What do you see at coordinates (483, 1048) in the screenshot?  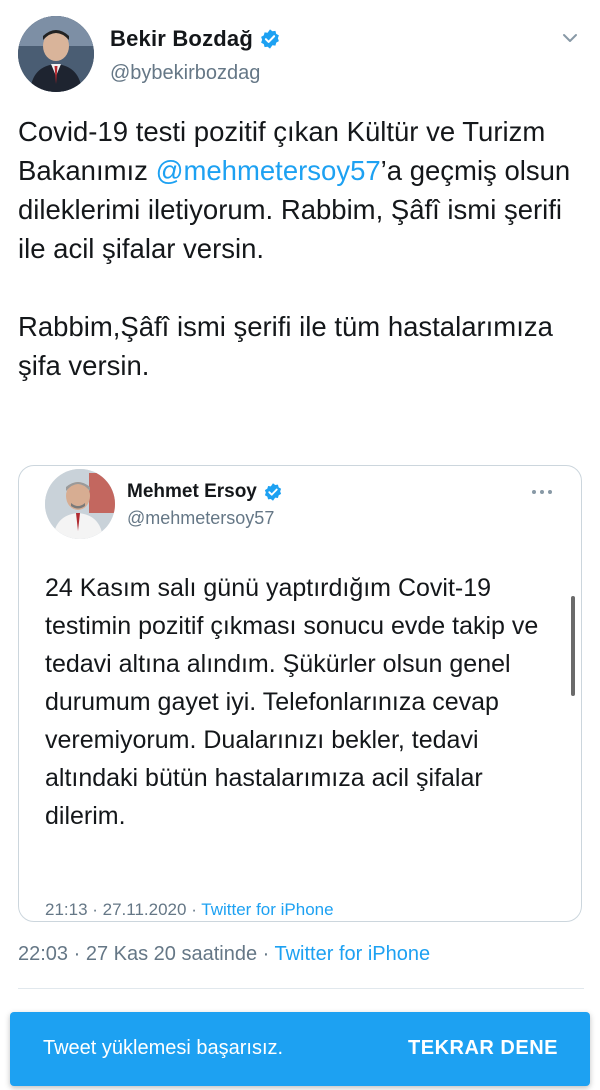 I see `retry-button: TEKRAR DENE` at bounding box center [483, 1048].